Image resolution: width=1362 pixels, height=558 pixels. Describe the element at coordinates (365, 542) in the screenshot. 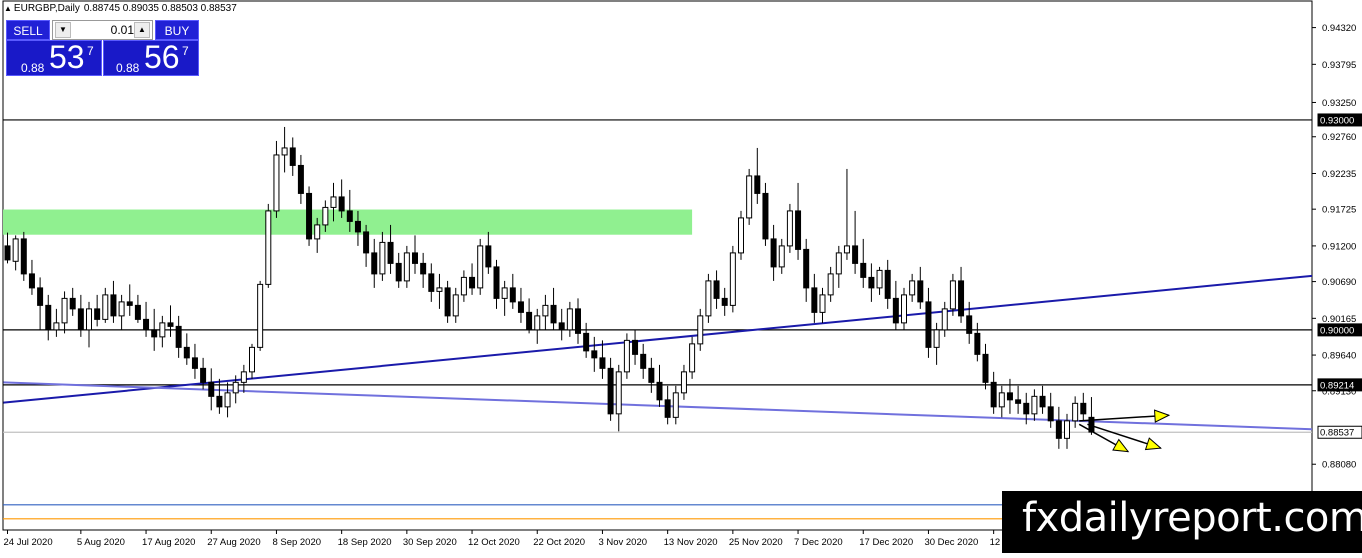

I see `x-tick-label: 18 Sep 2020` at that location.